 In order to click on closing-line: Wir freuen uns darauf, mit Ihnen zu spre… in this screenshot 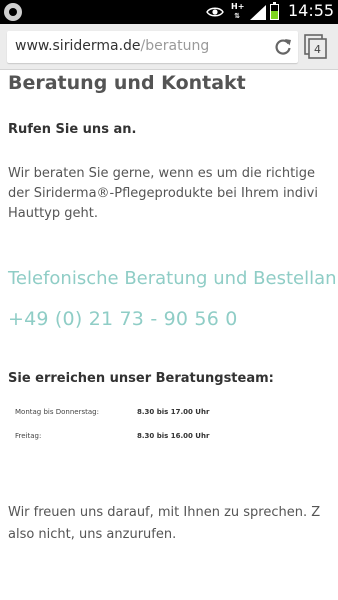, I will do `click(164, 512)`.